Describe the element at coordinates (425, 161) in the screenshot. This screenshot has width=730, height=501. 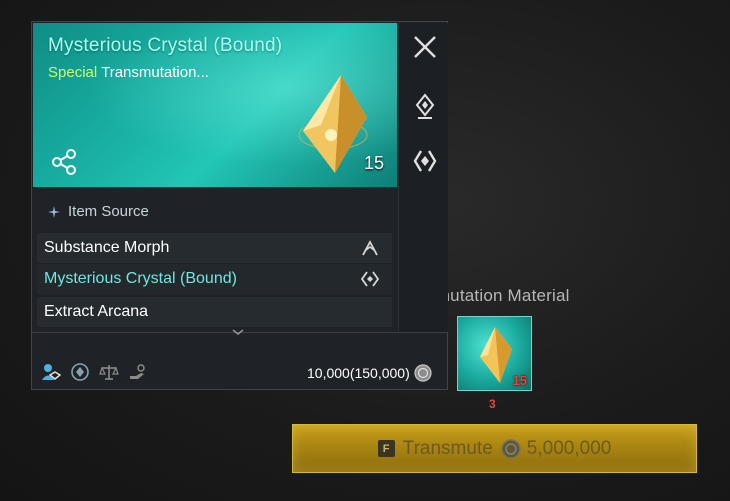
I see `transmute-icon` at that location.